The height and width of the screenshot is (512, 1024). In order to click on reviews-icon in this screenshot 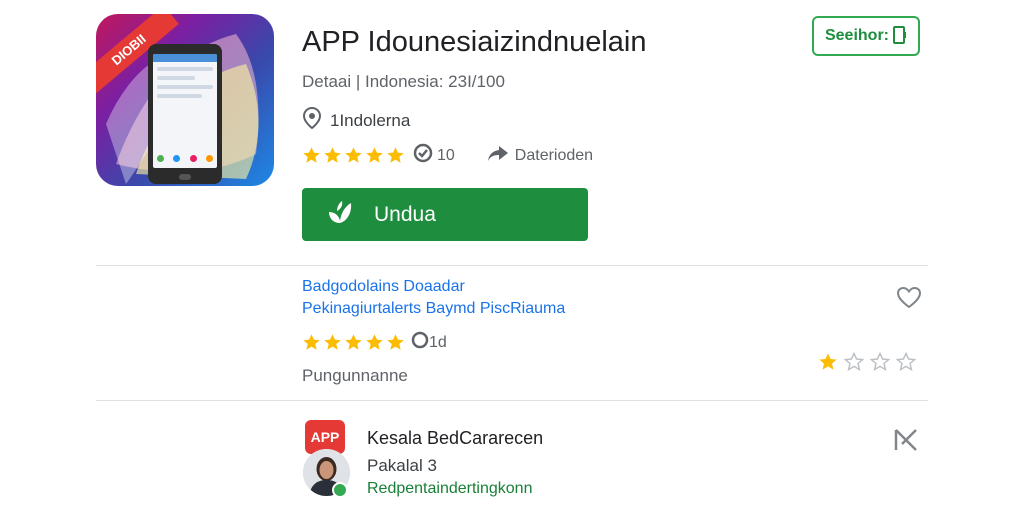, I will do `click(423, 155)`.